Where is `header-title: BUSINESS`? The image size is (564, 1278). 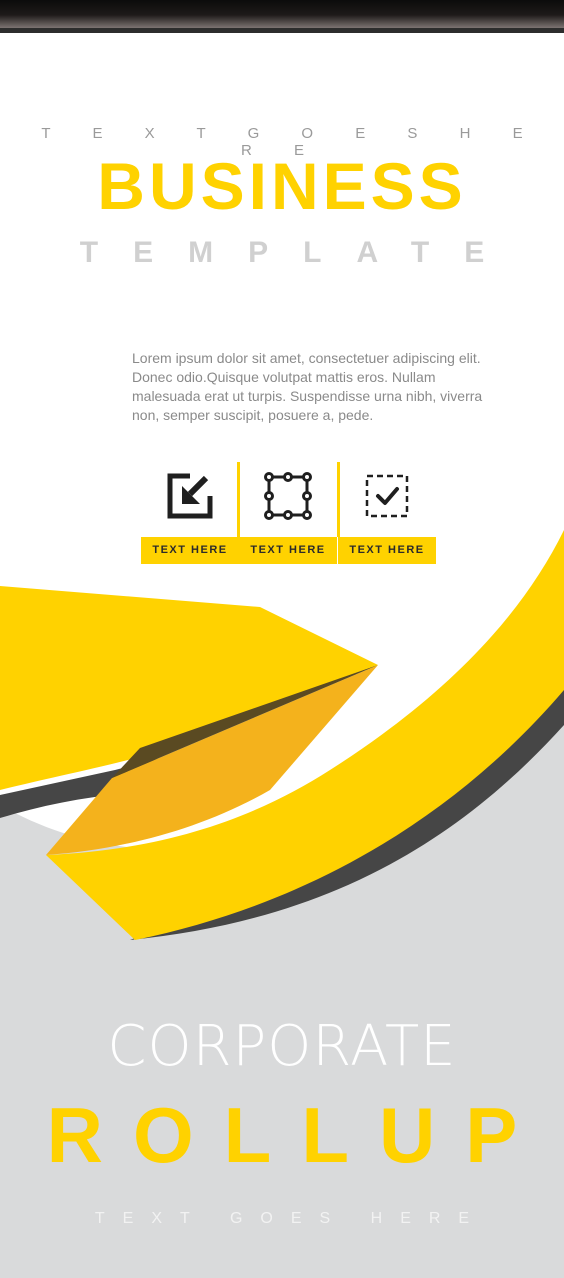
header-title: BUSINESS is located at coordinates (282, 186).